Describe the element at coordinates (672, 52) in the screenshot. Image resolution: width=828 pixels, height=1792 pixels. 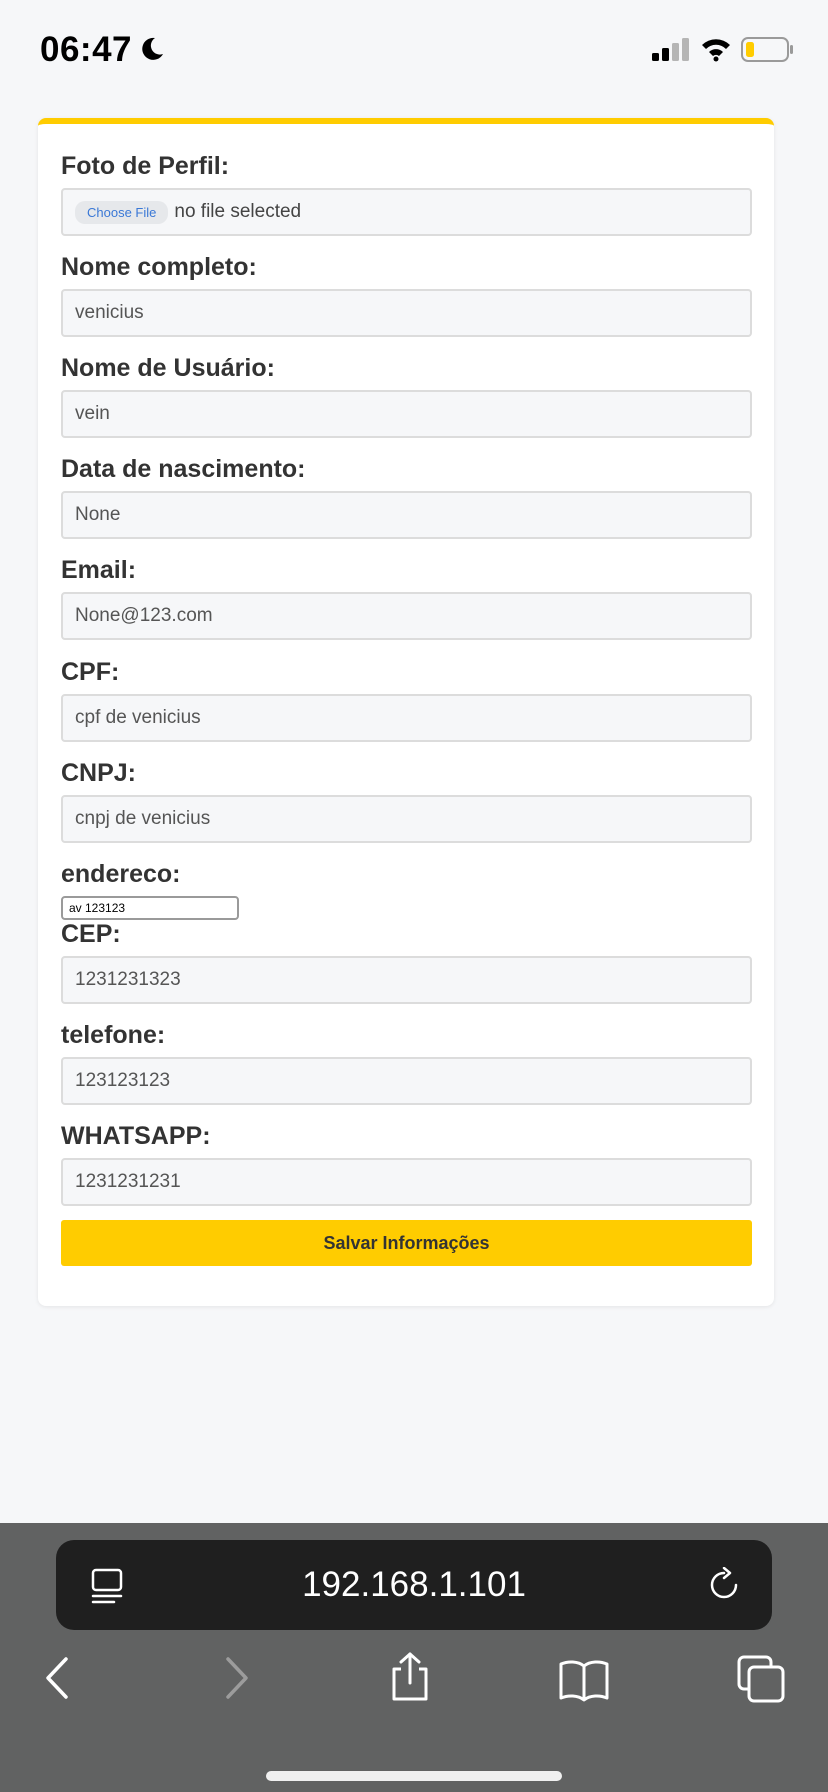
I see `signal-icon` at that location.